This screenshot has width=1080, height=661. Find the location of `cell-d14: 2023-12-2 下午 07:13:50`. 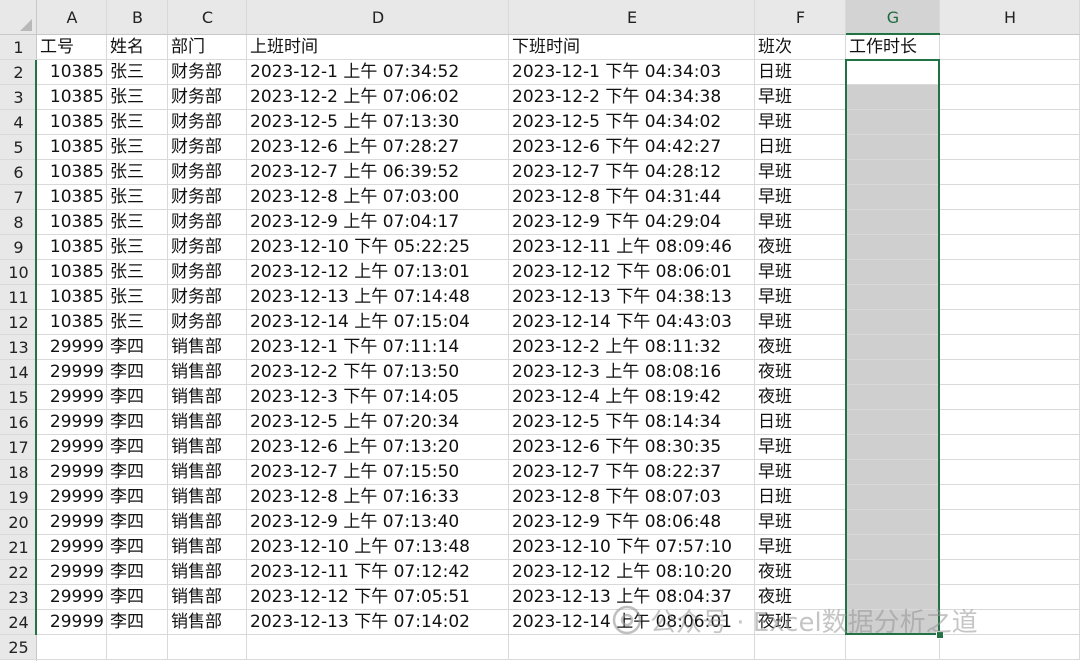

cell-d14: 2023-12-2 下午 07:13:50 is located at coordinates (378, 372).